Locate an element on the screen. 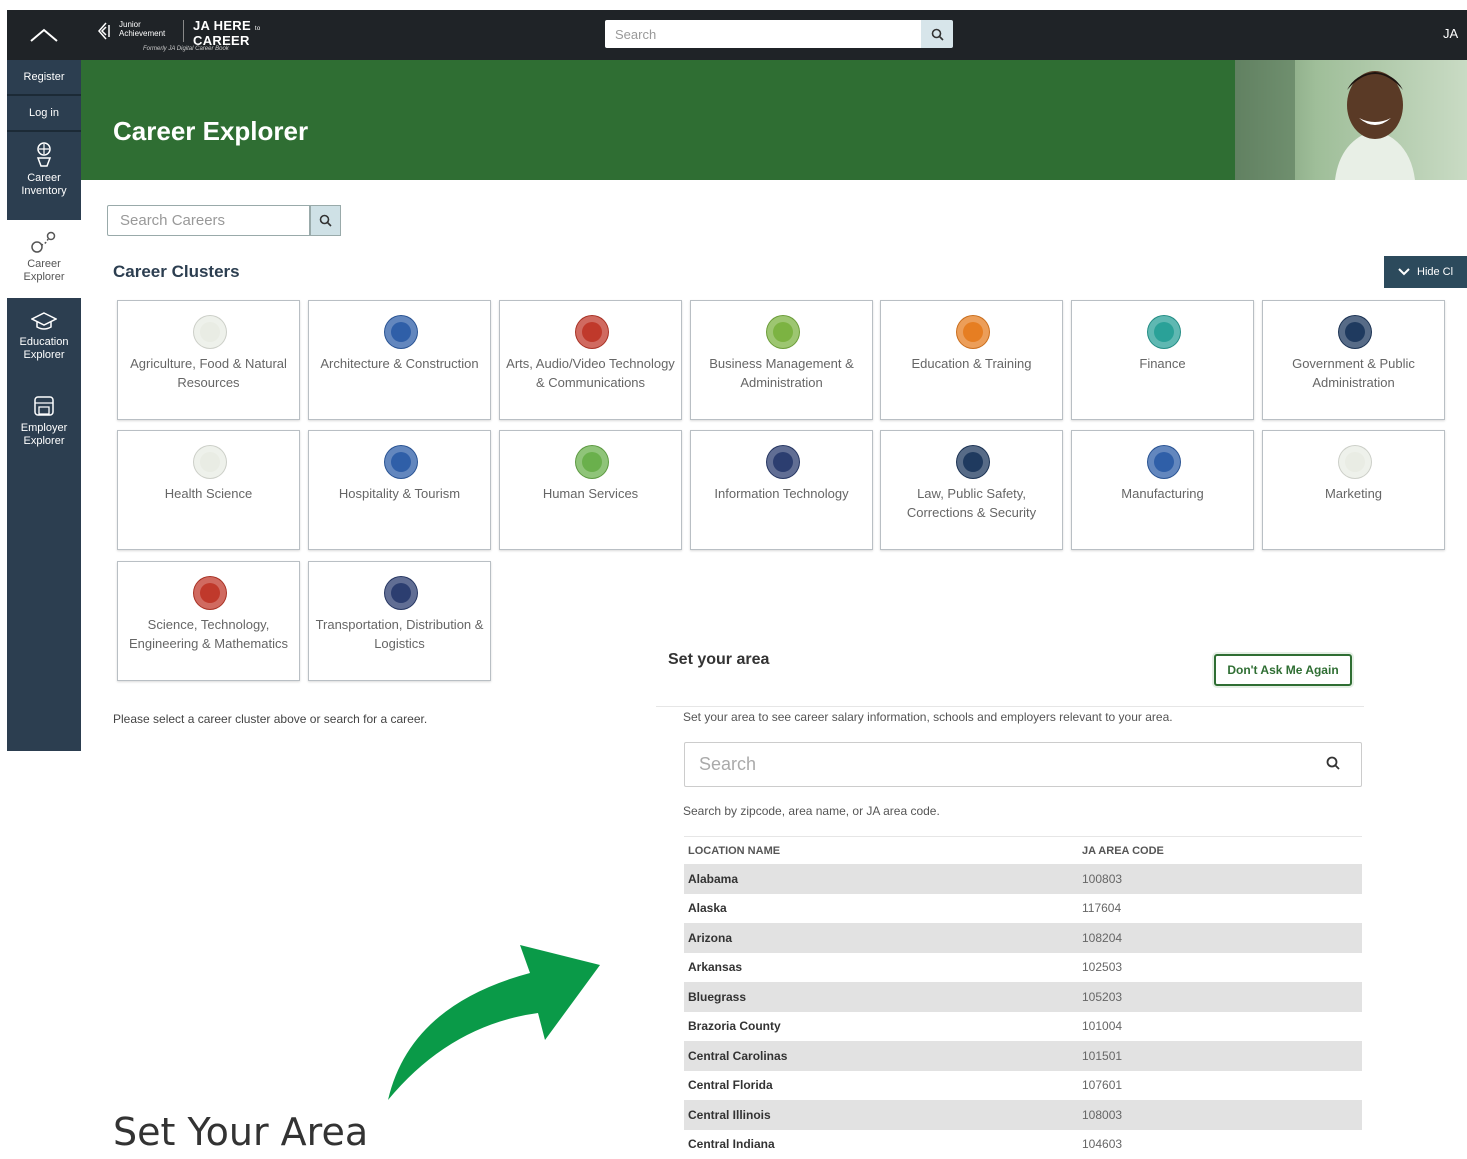 The width and height of the screenshot is (1467, 1159). sidebar-item-career-explorer: CareerExplorer is located at coordinates (44, 259).